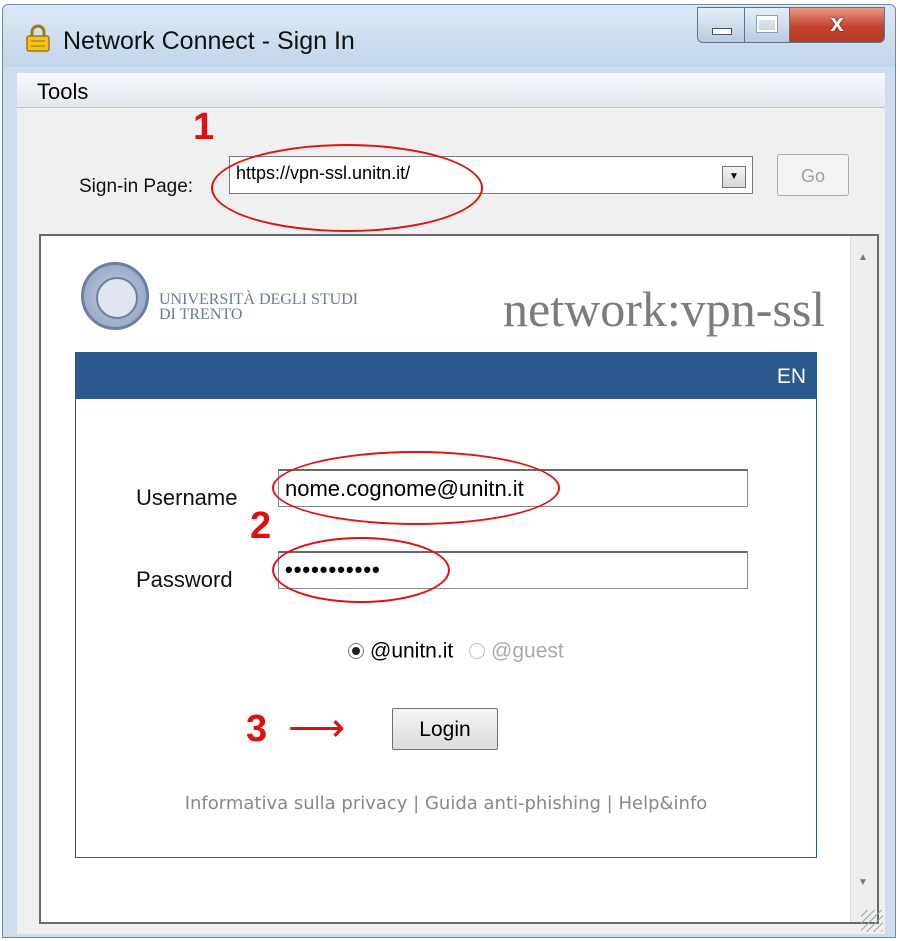 This screenshot has width=900, height=941. I want to click on realm-selector: @unitn.it @guest, so click(456, 651).